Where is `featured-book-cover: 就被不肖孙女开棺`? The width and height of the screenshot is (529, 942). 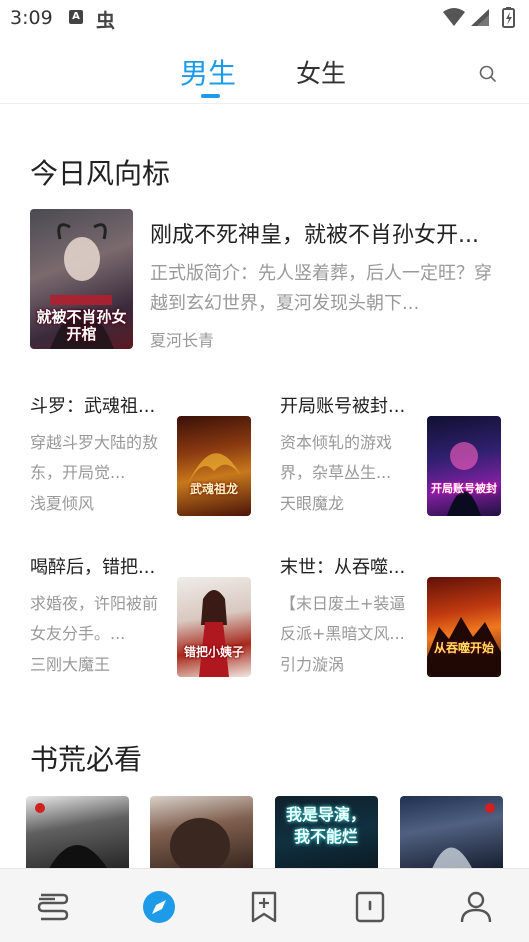 featured-book-cover: 就被不肖孙女开棺 is located at coordinates (81, 279).